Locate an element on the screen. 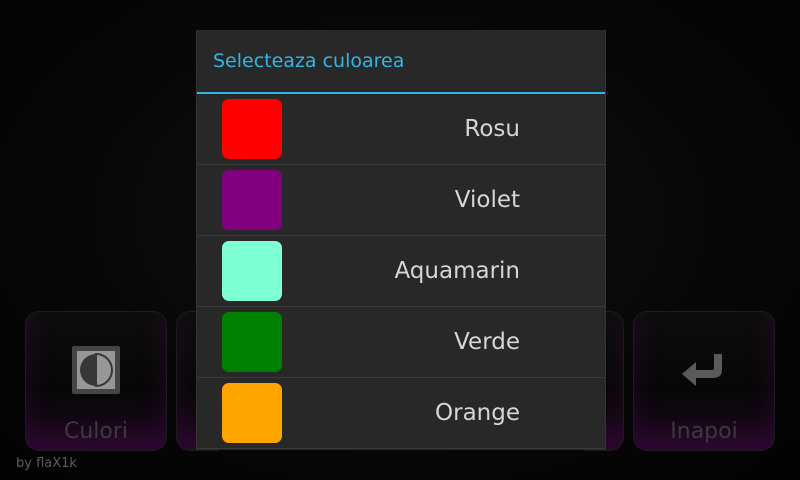 The width and height of the screenshot is (800, 480). dialog-title: Selecteaza culoarea is located at coordinates (309, 61).